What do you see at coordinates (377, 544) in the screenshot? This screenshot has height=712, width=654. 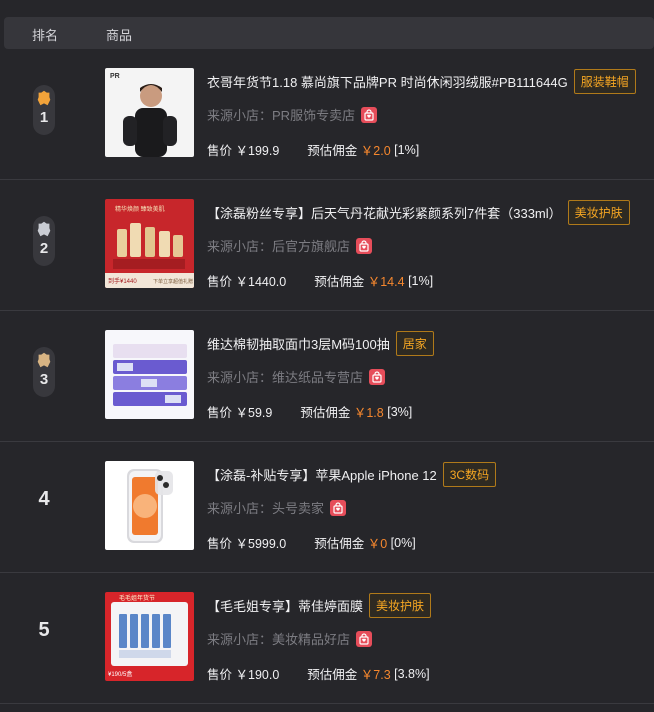 I see `commission-value: ￥0` at bounding box center [377, 544].